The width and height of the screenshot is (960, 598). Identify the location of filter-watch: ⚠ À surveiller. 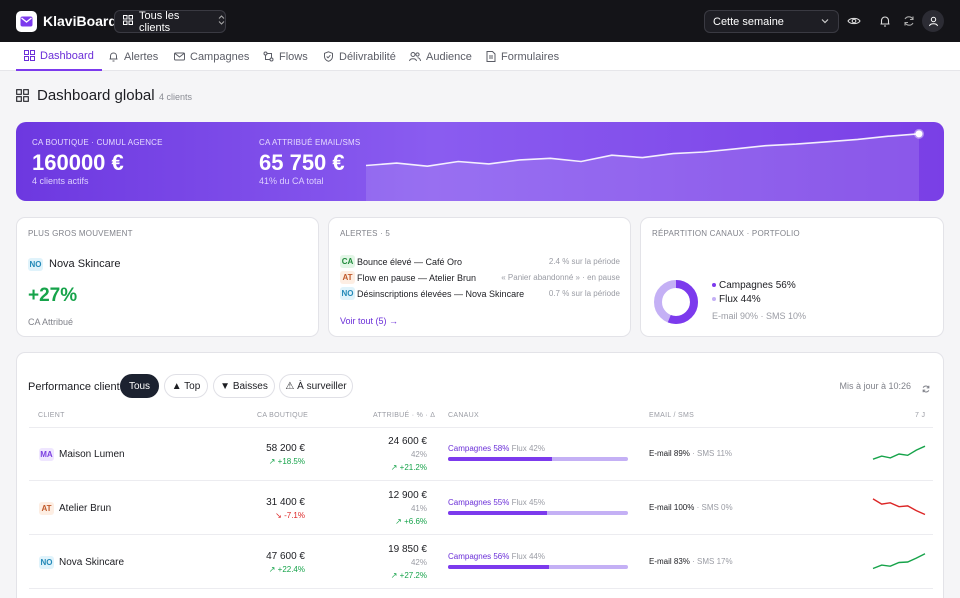
(316, 386).